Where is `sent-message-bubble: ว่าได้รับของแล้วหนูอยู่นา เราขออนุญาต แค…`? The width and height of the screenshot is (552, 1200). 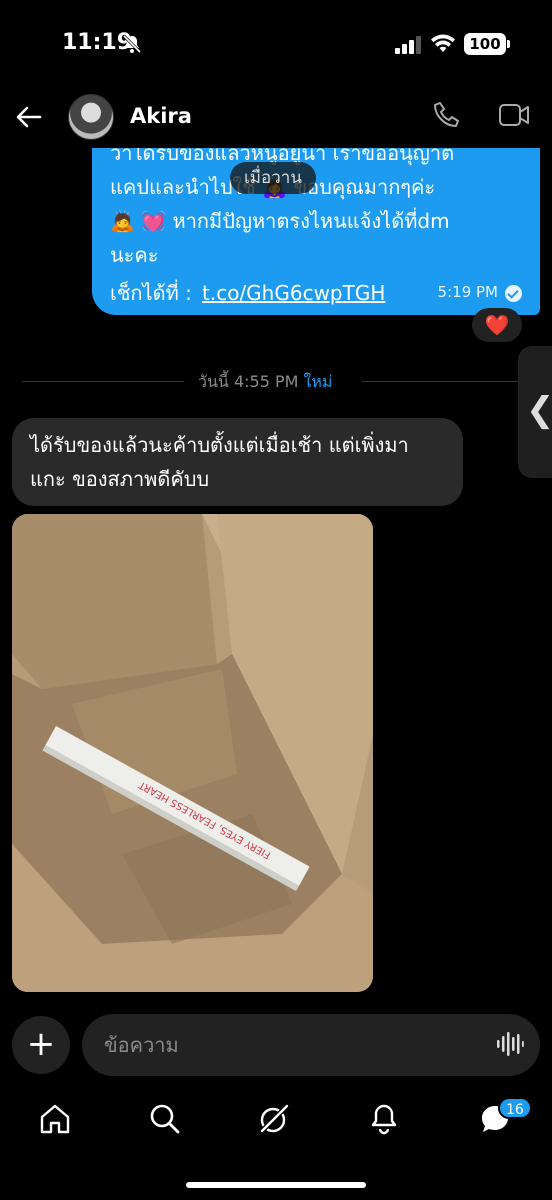
sent-message-bubble: ว่าได้รับของแล้วหนูอยู่นา เราขออนุญาต แค… is located at coordinates (316, 231).